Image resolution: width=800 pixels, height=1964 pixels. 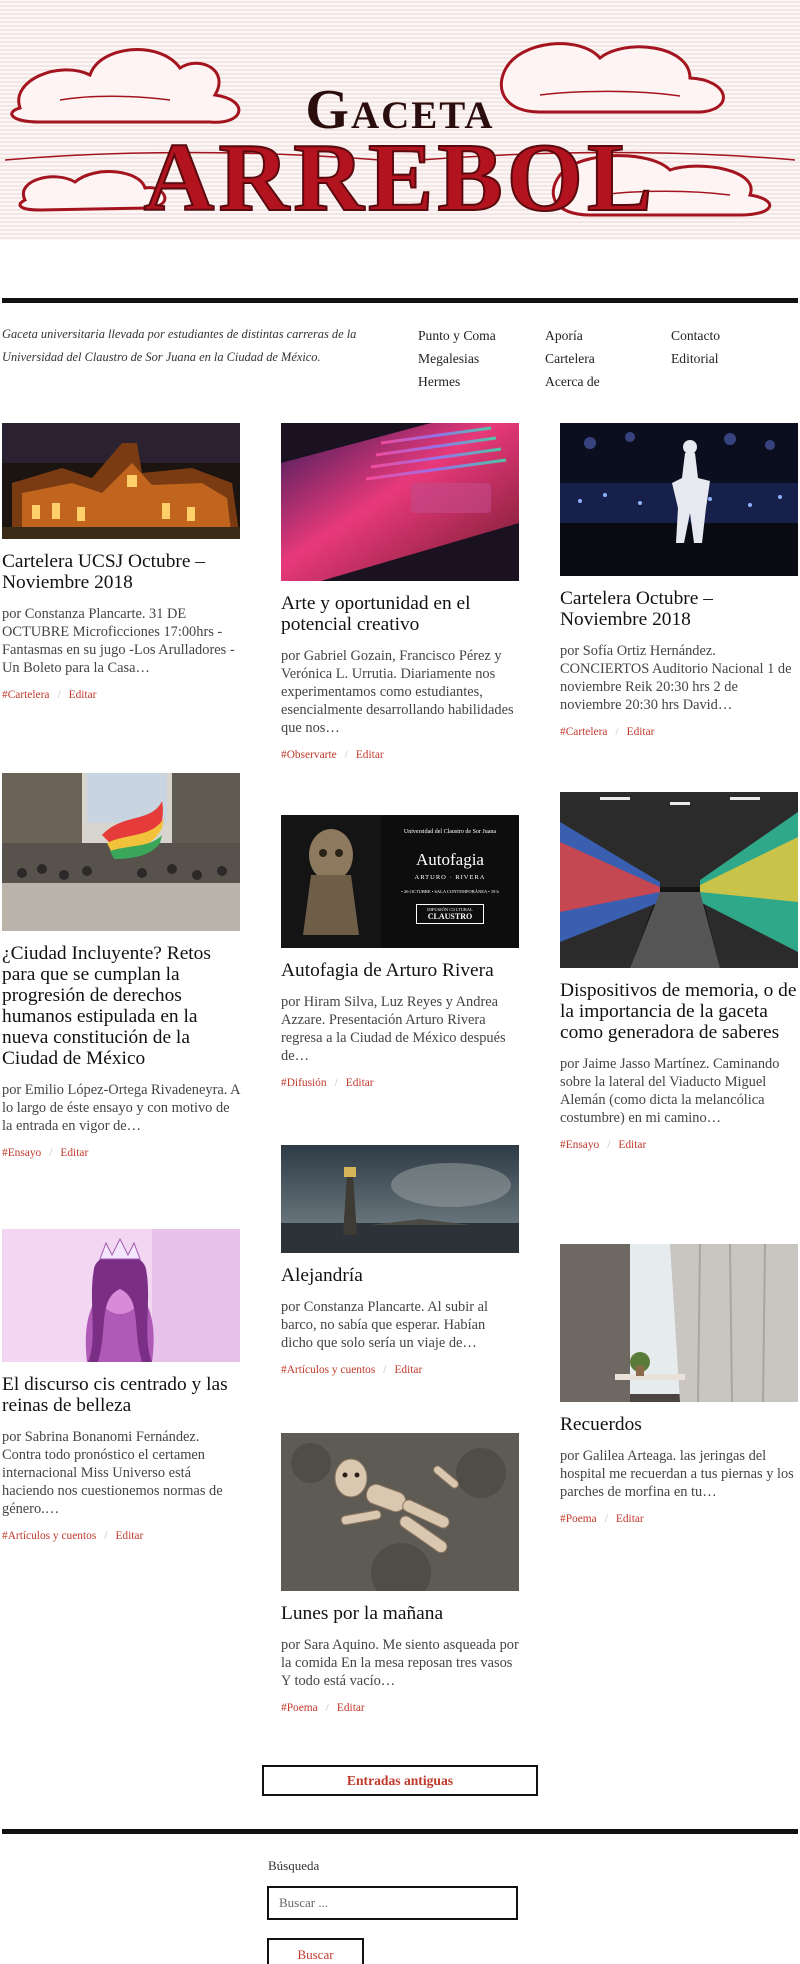 What do you see at coordinates (121, 1153) in the screenshot?
I see `post-meta: #Ensayo / Editar` at bounding box center [121, 1153].